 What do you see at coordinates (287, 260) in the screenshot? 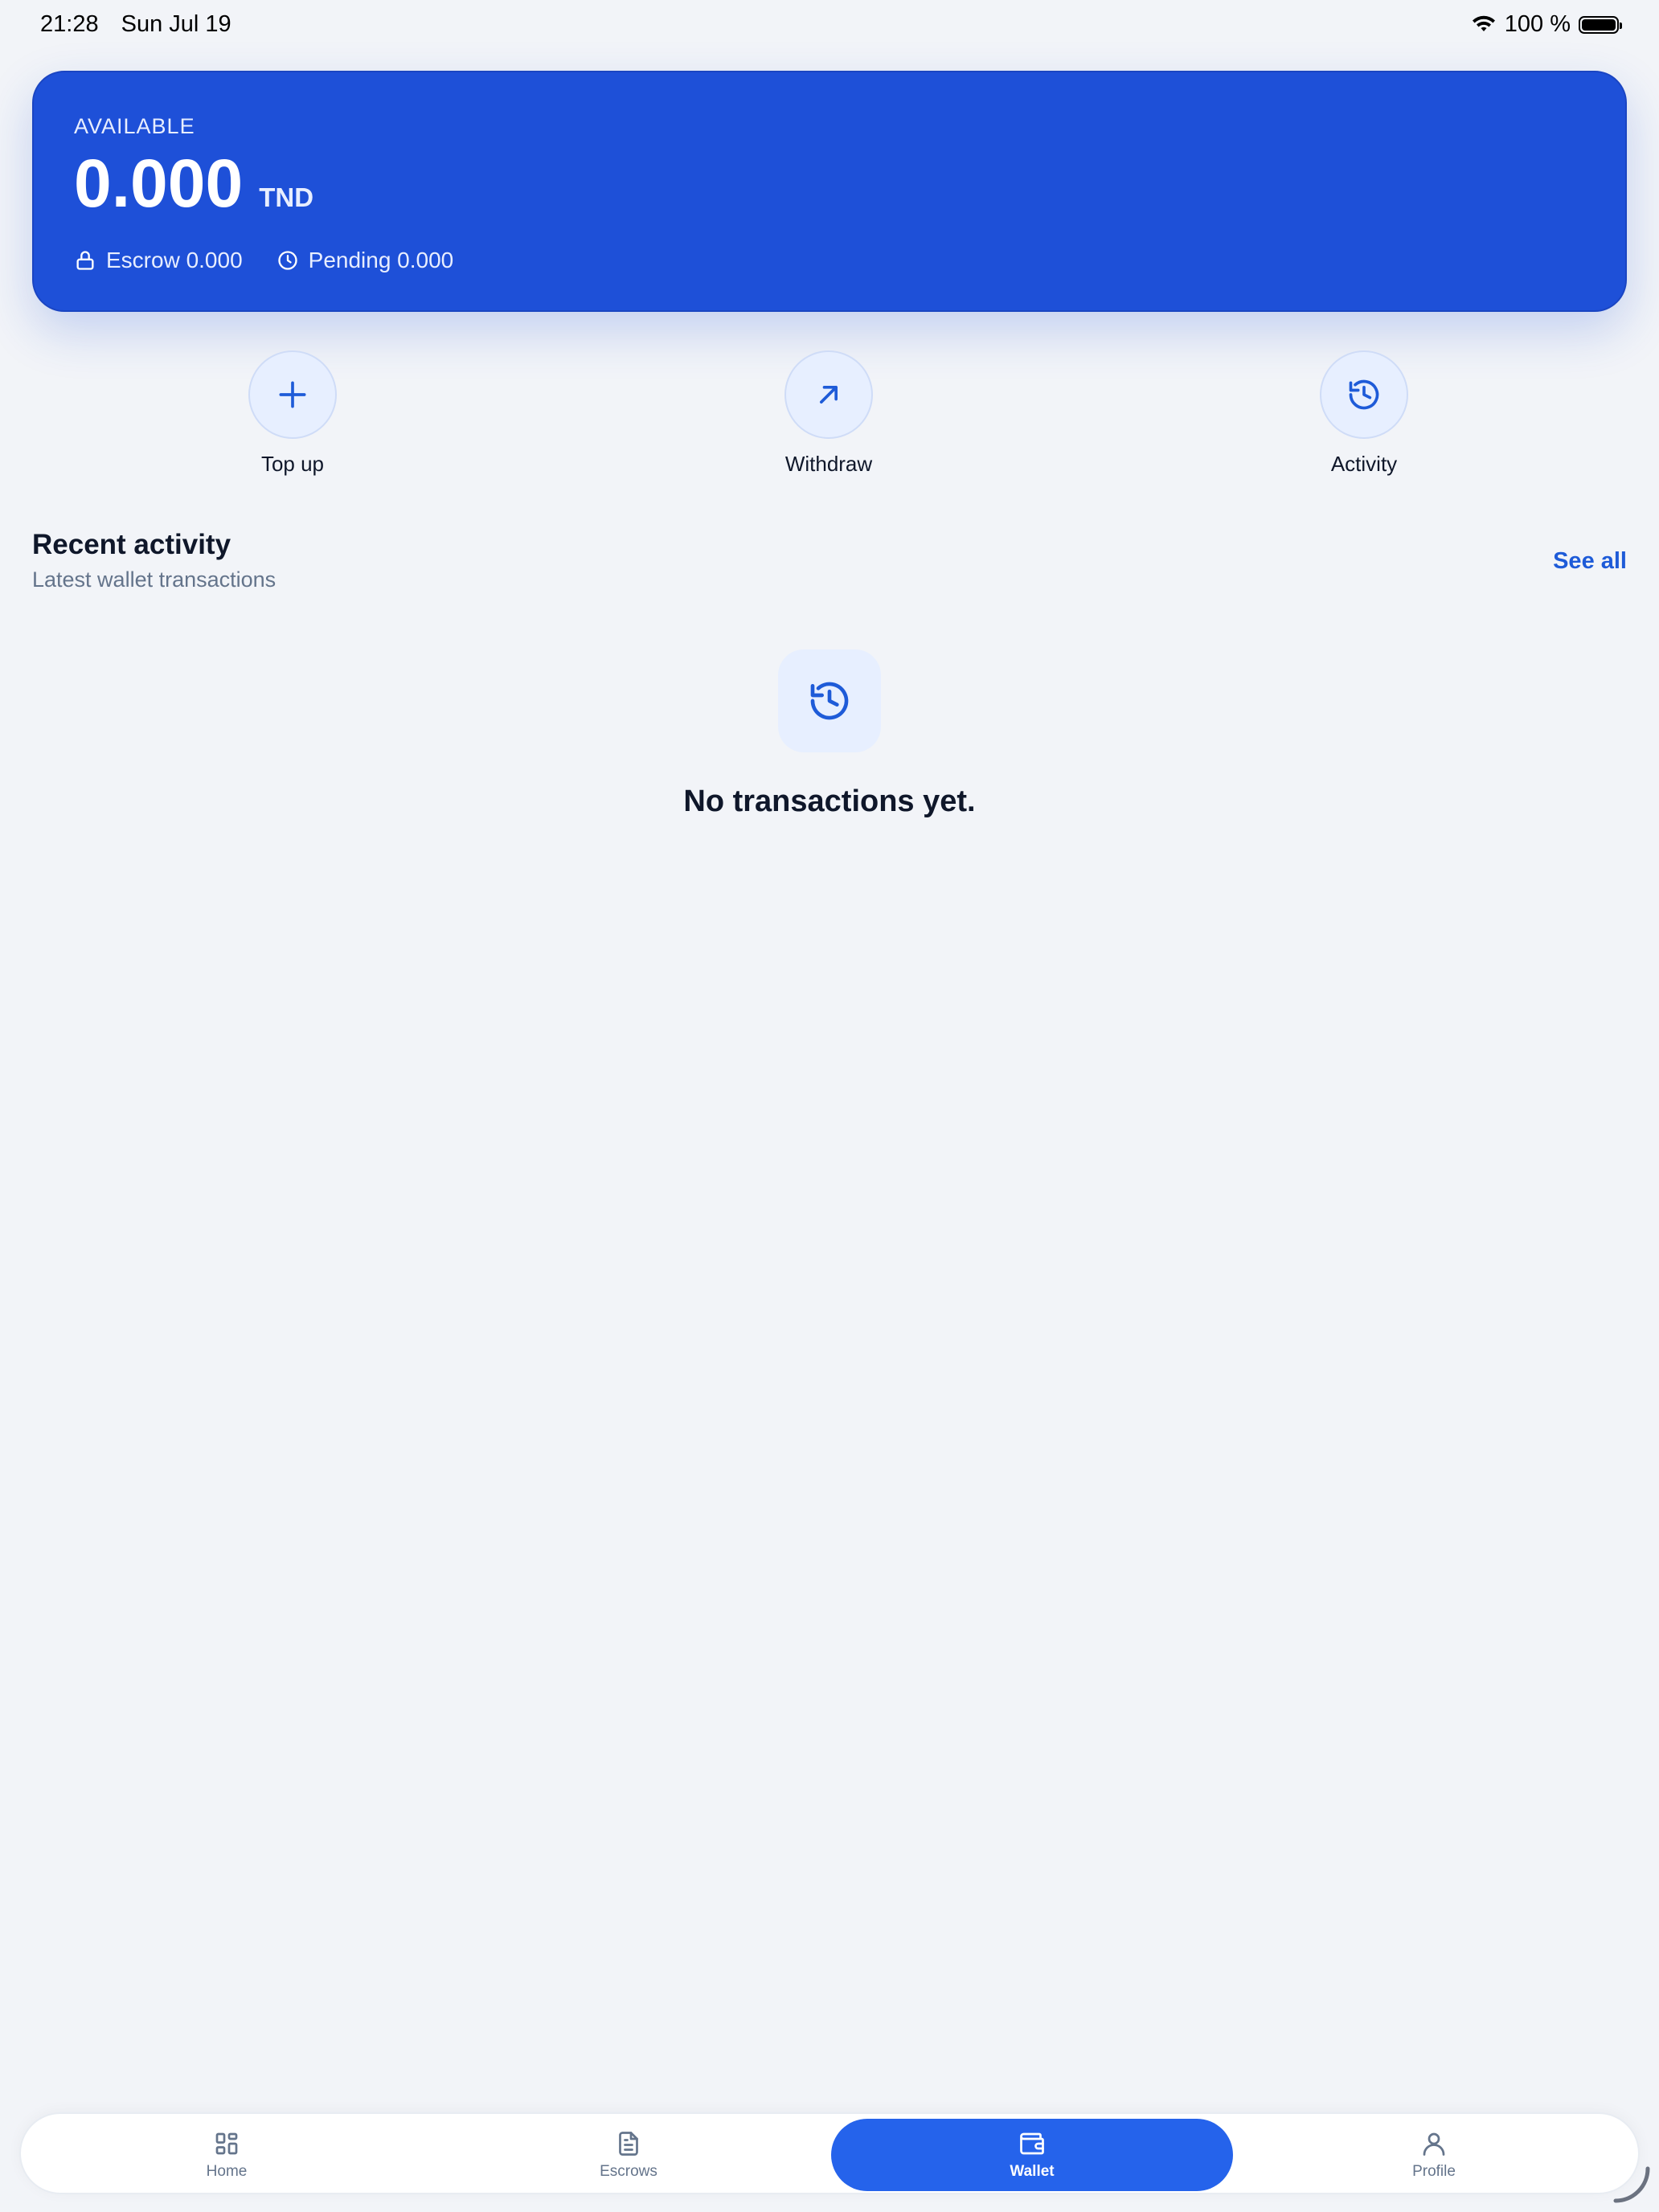
I see `clock-icon` at bounding box center [287, 260].